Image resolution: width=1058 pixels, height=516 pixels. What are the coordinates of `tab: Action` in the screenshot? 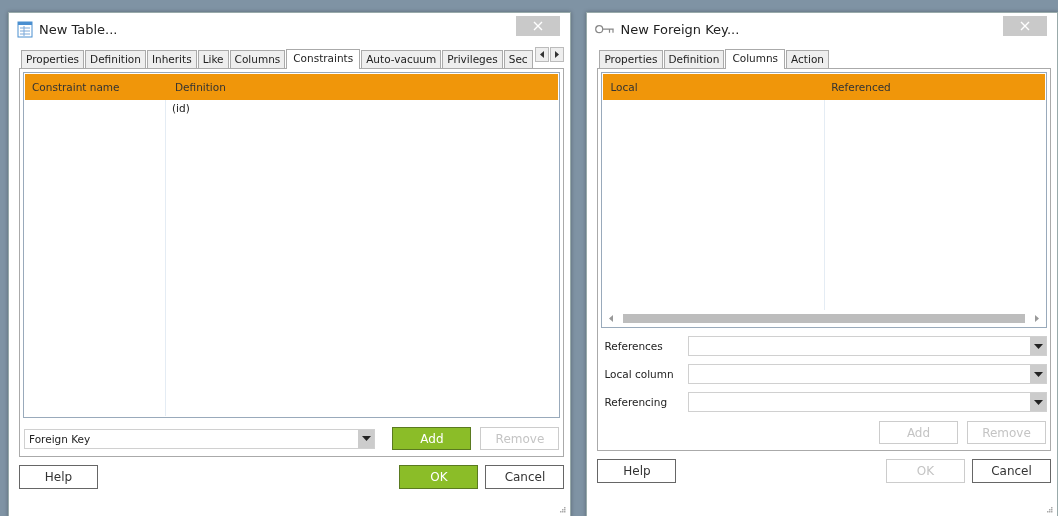 It's located at (807, 59).